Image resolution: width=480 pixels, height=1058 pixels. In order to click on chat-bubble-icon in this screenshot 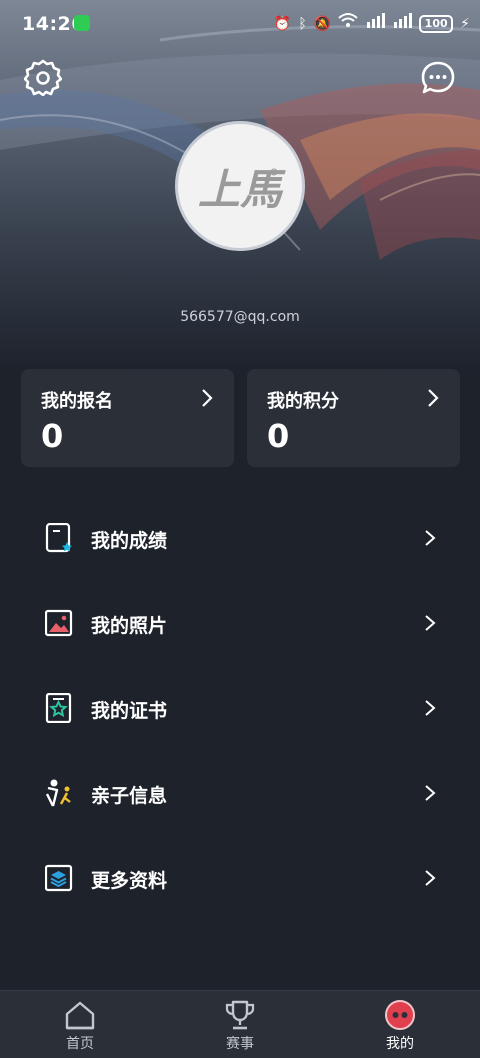, I will do `click(438, 77)`.